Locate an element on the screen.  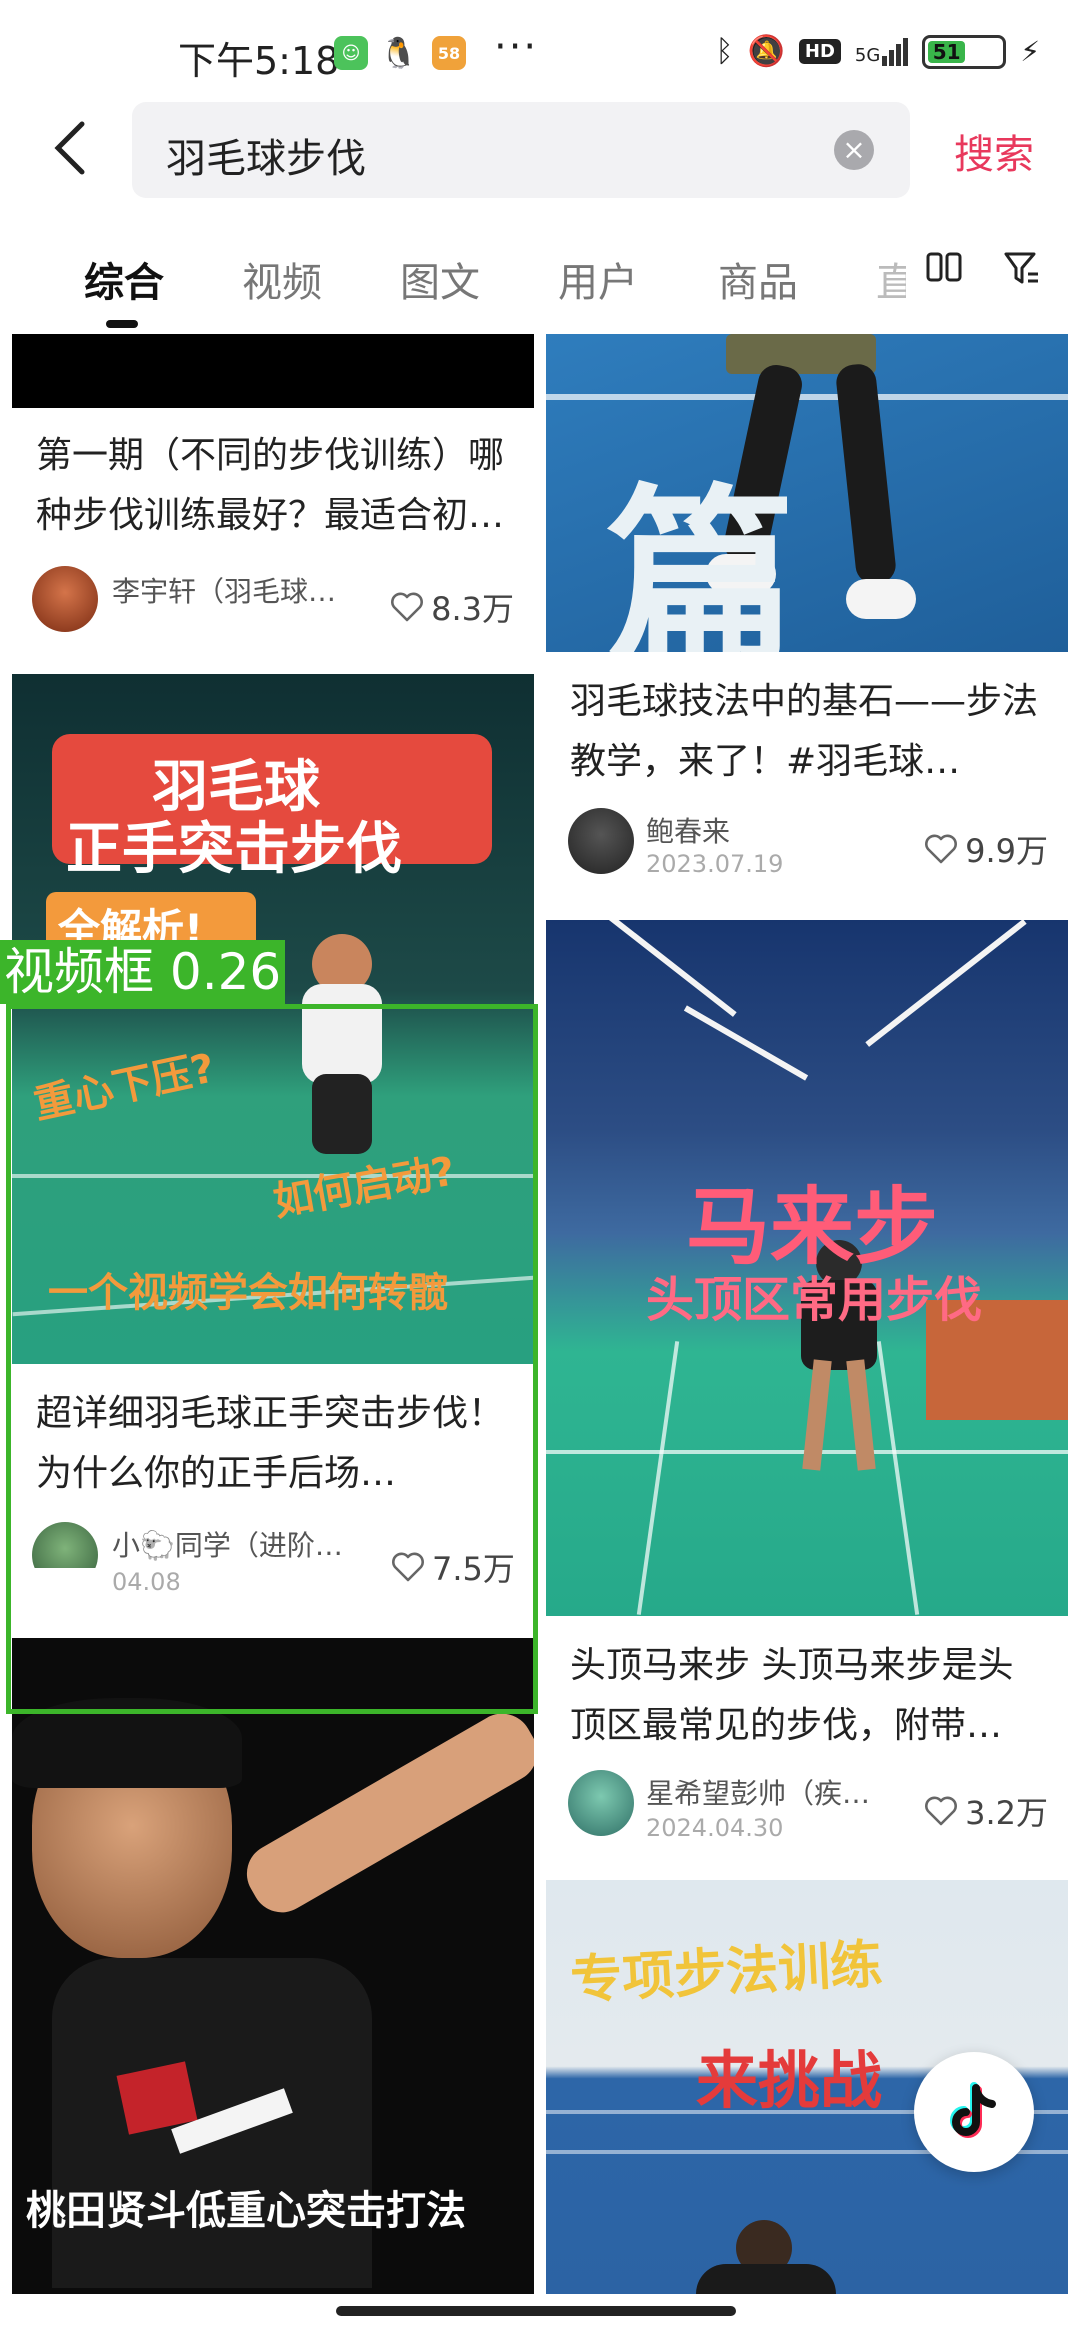
charging-icon: ⚡ is located at coordinates (1030, 51).